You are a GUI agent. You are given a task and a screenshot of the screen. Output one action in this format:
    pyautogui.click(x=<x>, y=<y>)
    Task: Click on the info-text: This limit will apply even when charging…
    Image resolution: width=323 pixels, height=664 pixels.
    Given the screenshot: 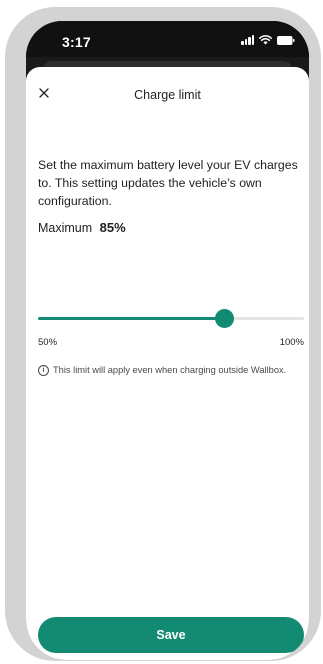 What is the action you would take?
    pyautogui.click(x=170, y=370)
    